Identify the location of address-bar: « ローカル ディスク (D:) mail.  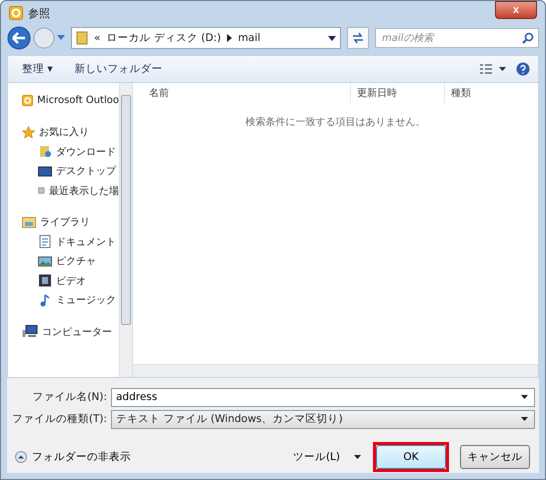
(206, 38).